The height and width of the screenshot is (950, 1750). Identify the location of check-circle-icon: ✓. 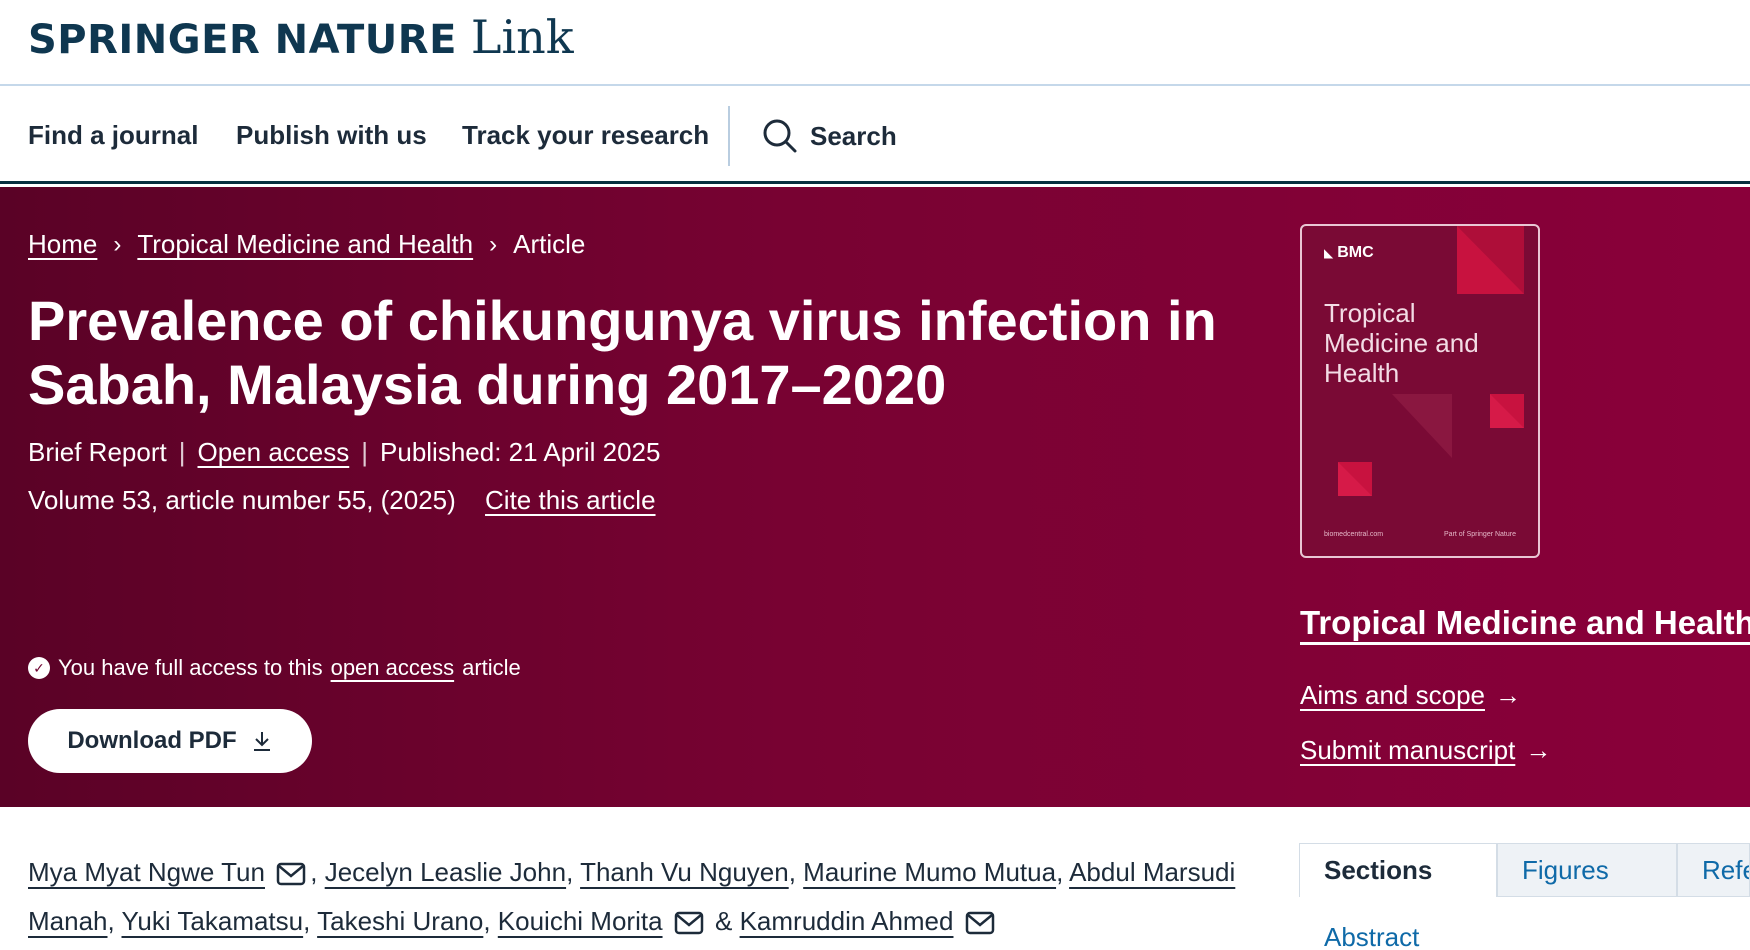
(39, 668).